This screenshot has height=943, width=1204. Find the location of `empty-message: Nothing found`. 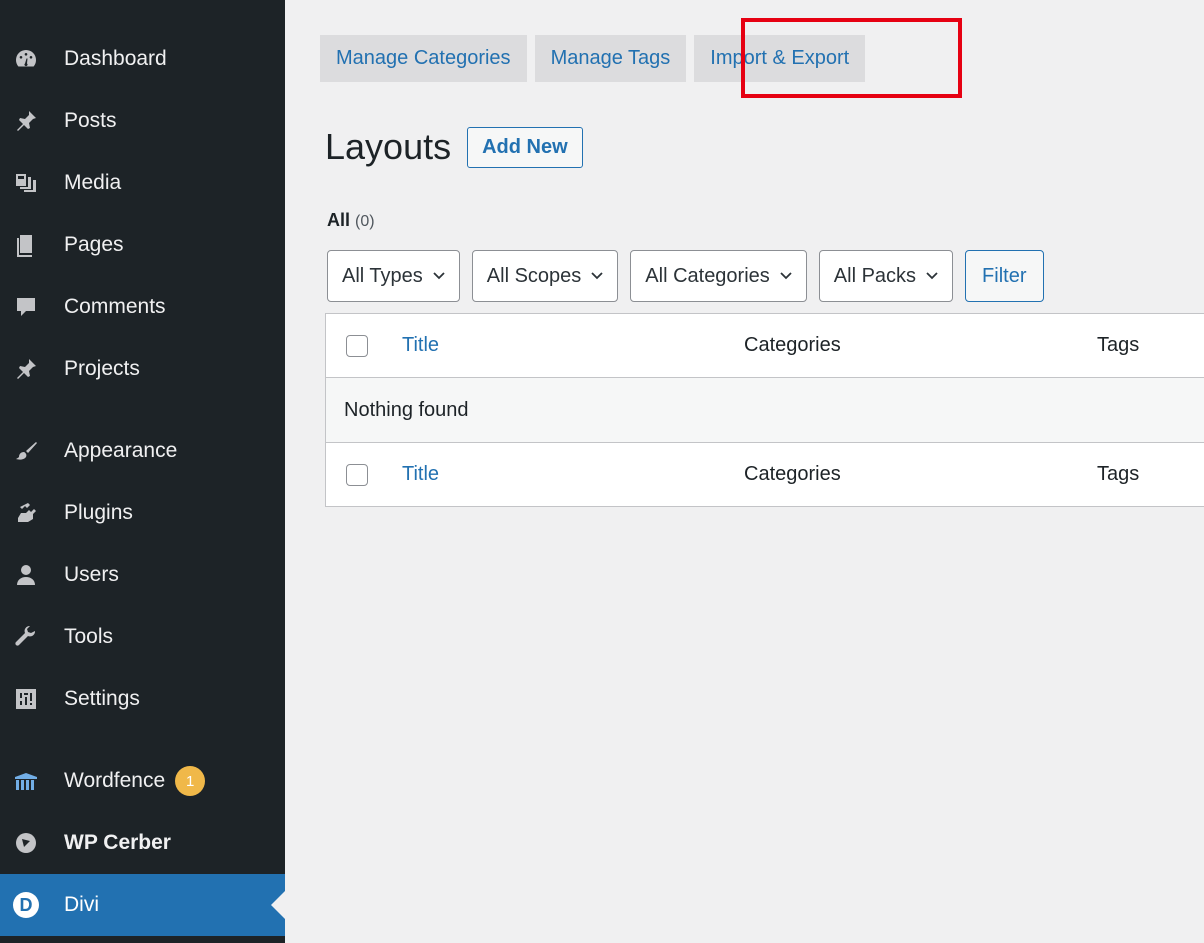

empty-message: Nothing found is located at coordinates (406, 409).